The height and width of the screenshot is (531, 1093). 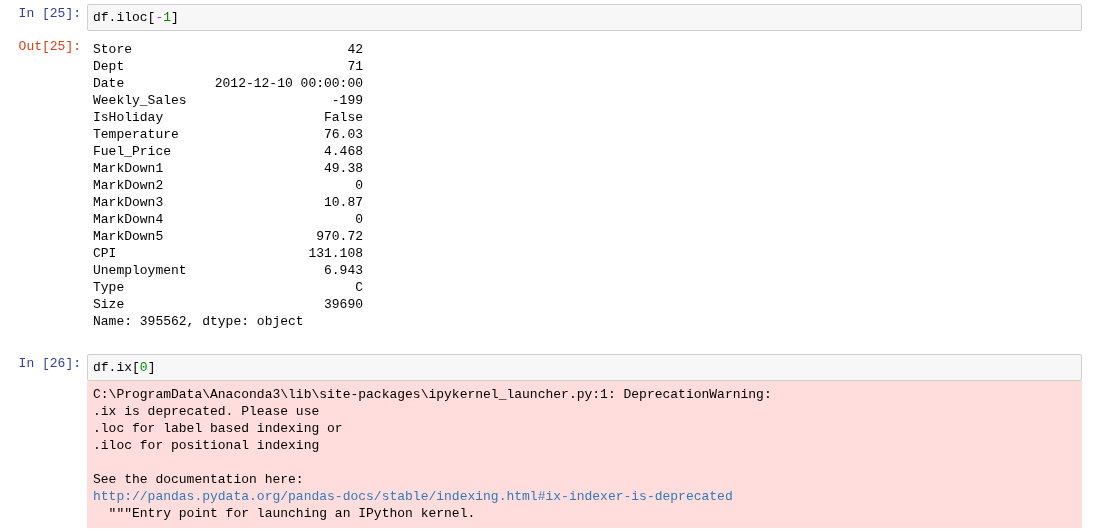 I want to click on warning-text: .loc for label based indexing or, so click(x=218, y=428).